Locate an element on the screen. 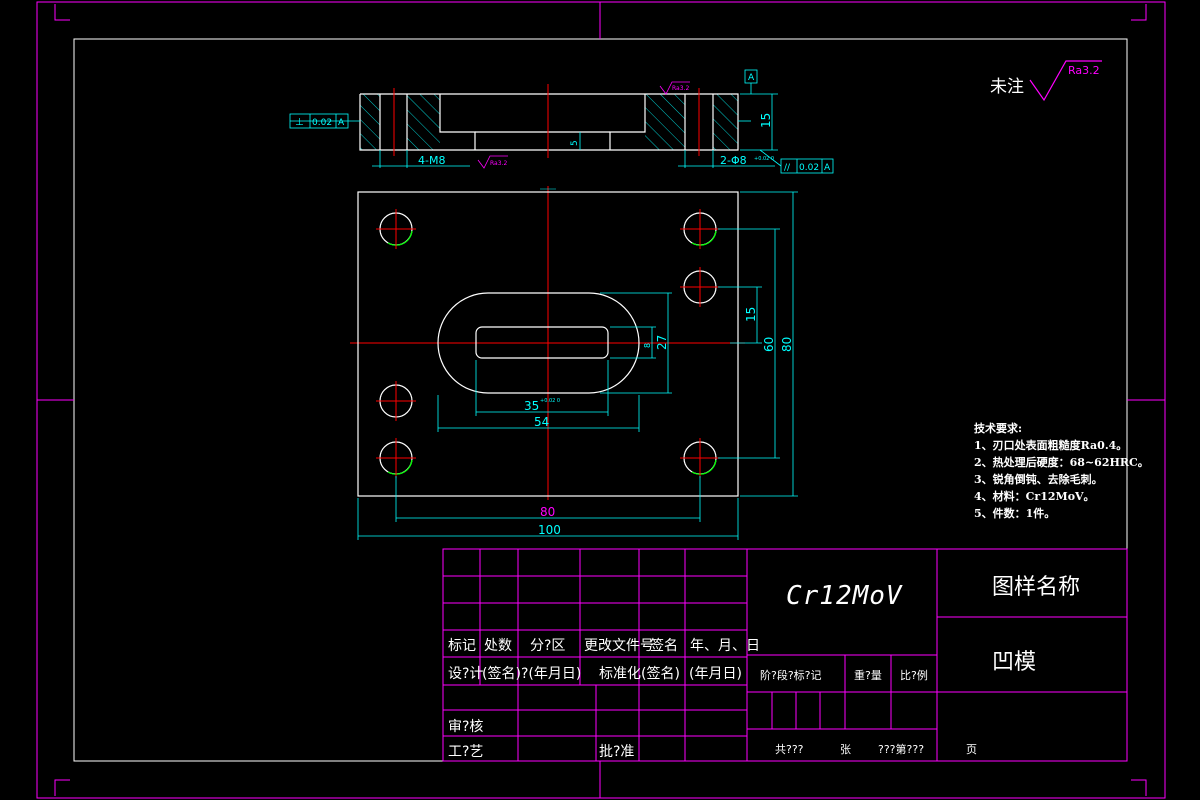  pin-hole-callout: 2-Φ8 is located at coordinates (733, 160).